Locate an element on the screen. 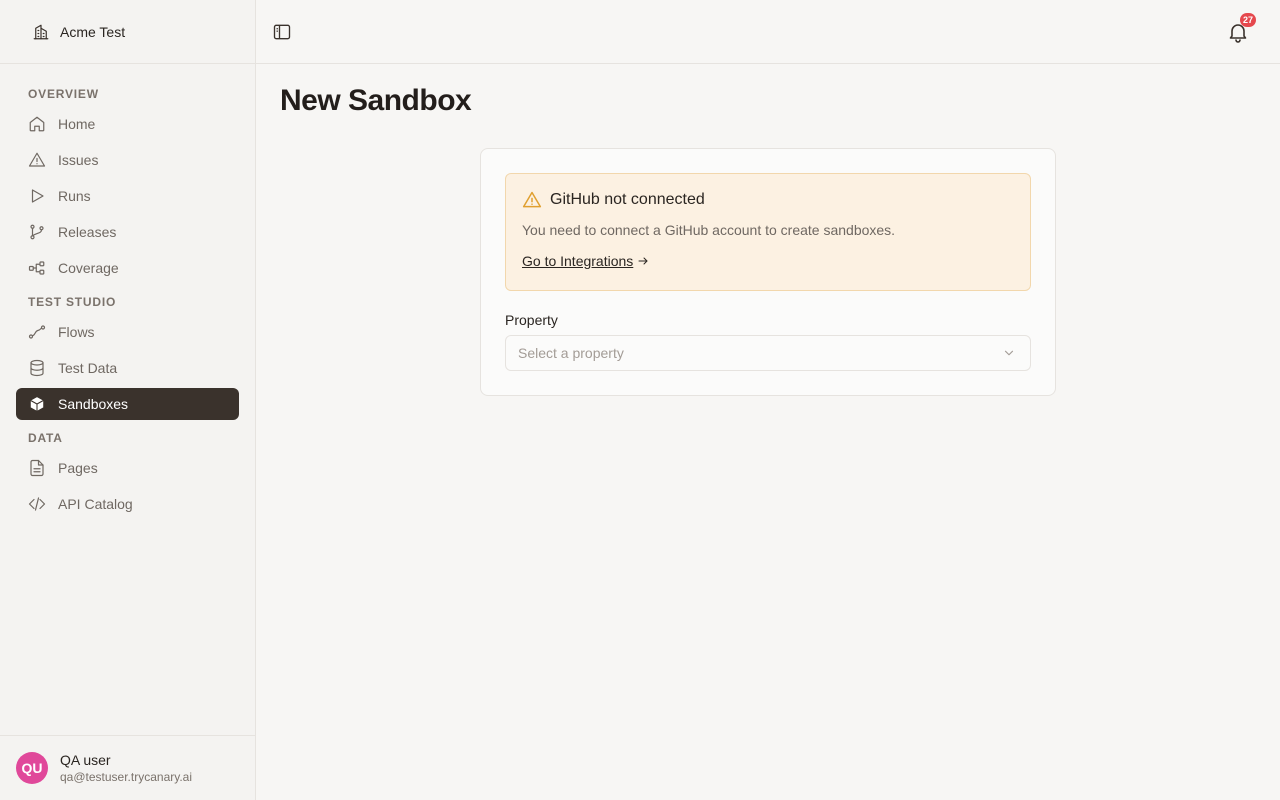 This screenshot has width=1280, height=800. arrow-right-icon is located at coordinates (643, 261).